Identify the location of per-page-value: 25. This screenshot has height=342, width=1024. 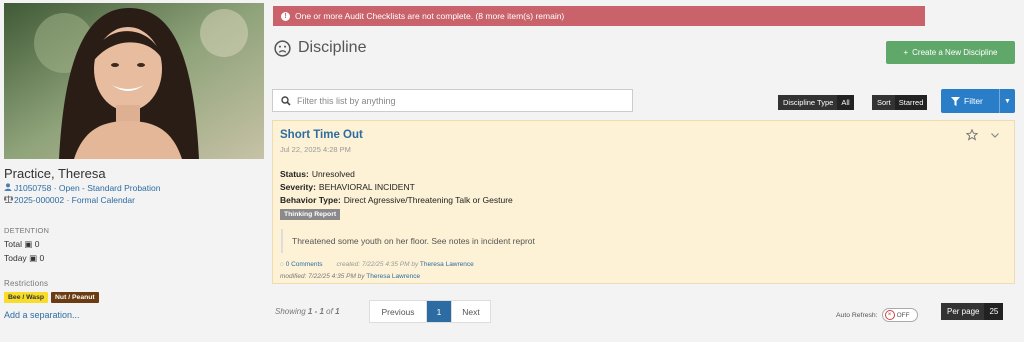
(994, 311).